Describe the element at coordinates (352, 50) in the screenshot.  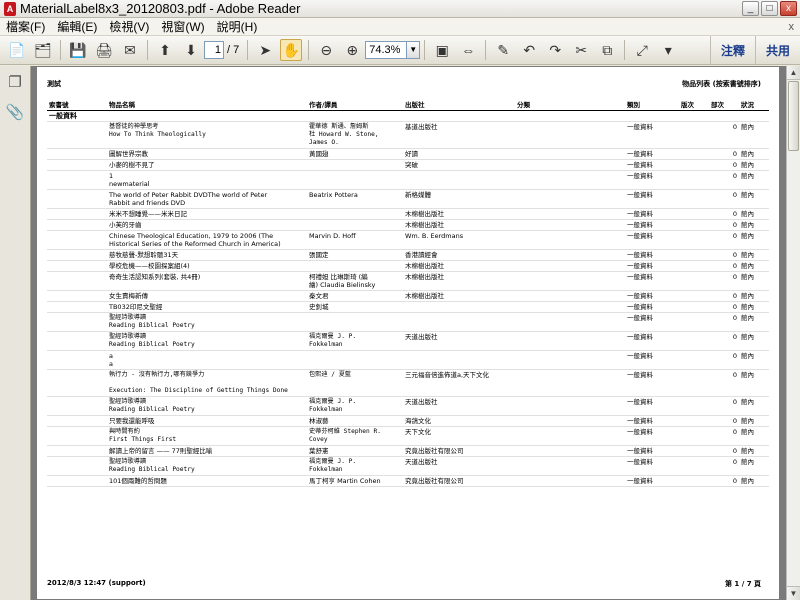
I see `zoom-in-icon: ⊕` at that location.